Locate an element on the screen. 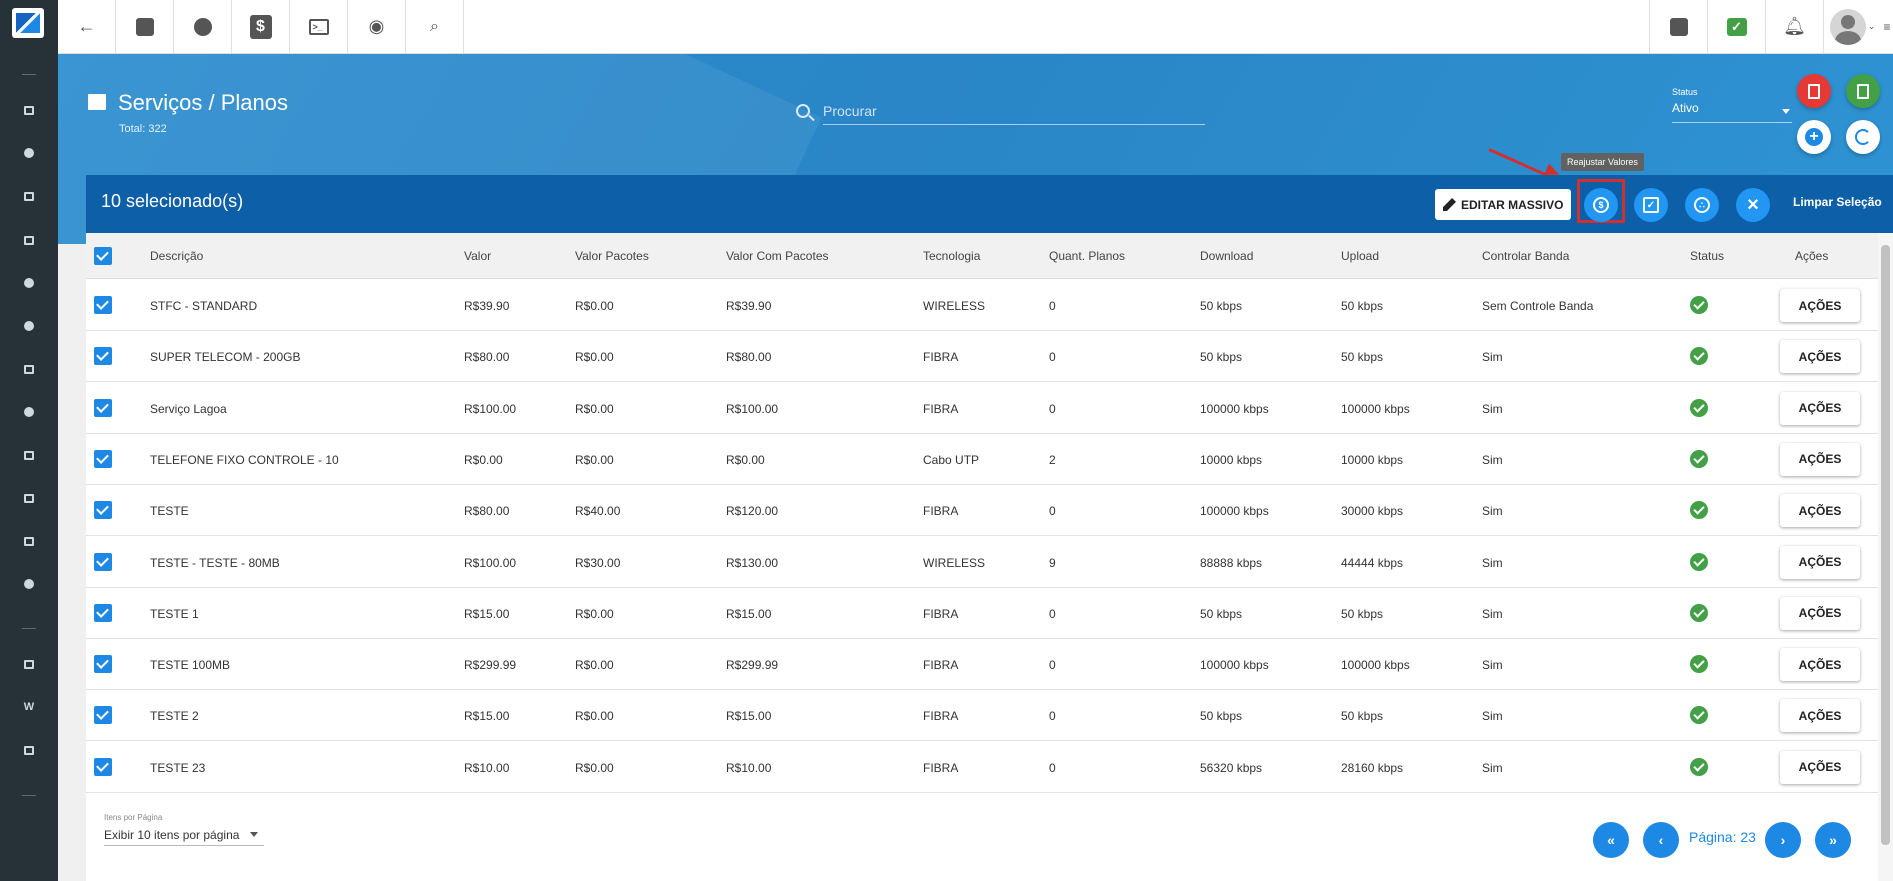 The image size is (1893, 881). col-controlar-banda: Controlar Banda is located at coordinates (1525, 256).